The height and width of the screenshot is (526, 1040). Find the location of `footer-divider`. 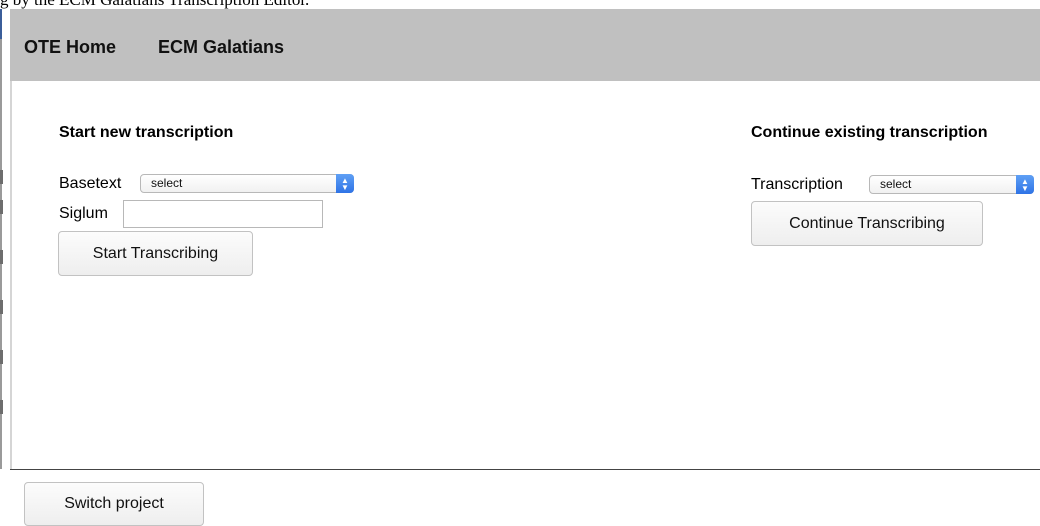

footer-divider is located at coordinates (525, 469).